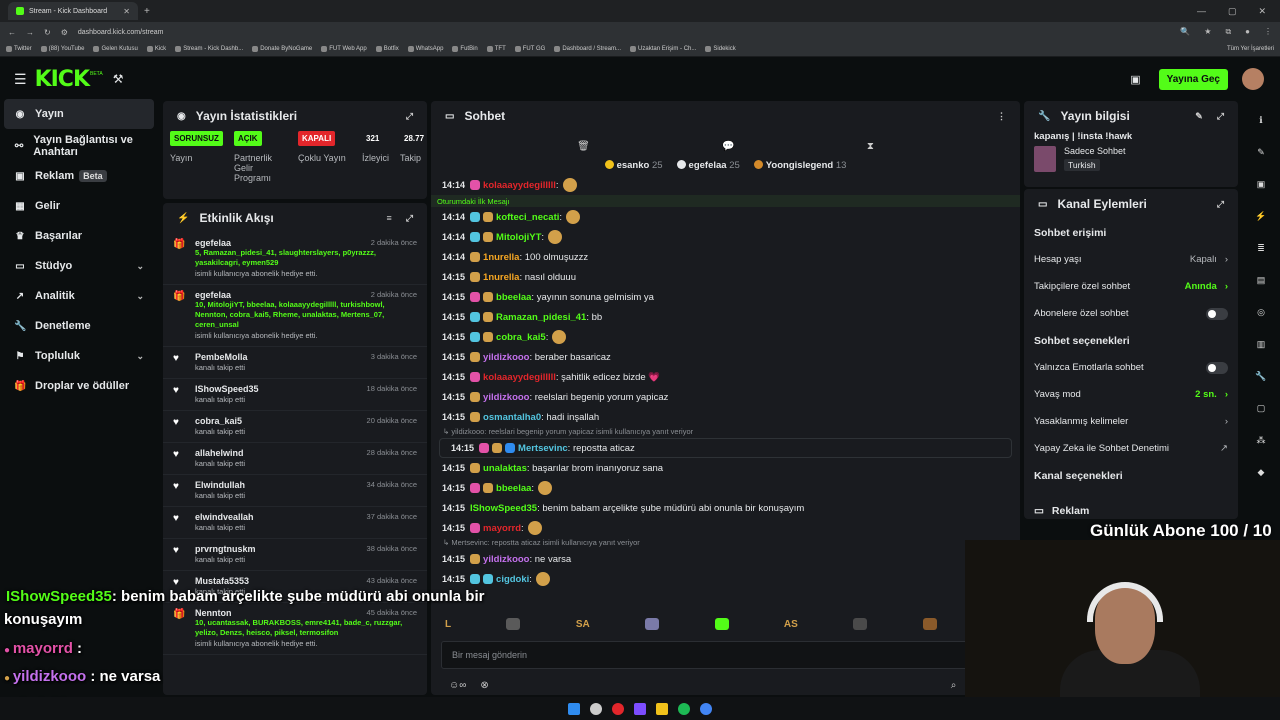 This screenshot has height=720, width=1280. I want to click on chat-message: 14:14 1nurella: 100 olmuşuzzz, so click(725, 257).